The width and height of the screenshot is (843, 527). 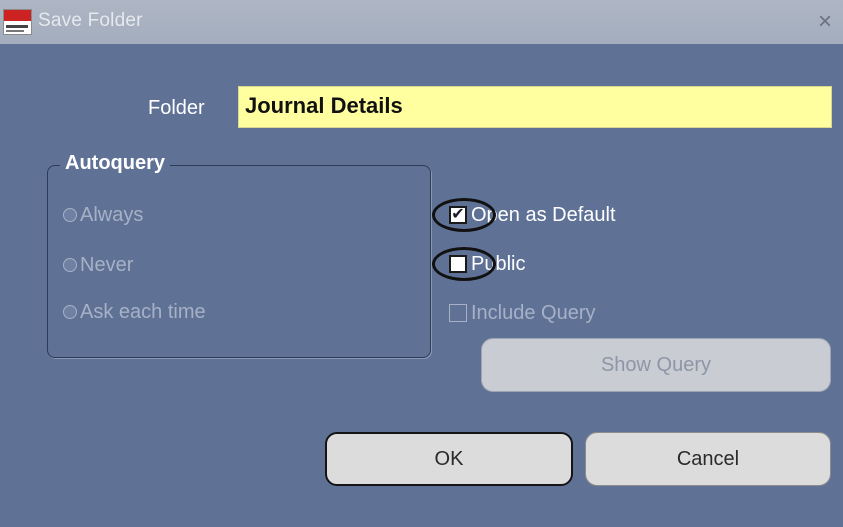 I want to click on ok-button: OK, so click(x=449, y=459).